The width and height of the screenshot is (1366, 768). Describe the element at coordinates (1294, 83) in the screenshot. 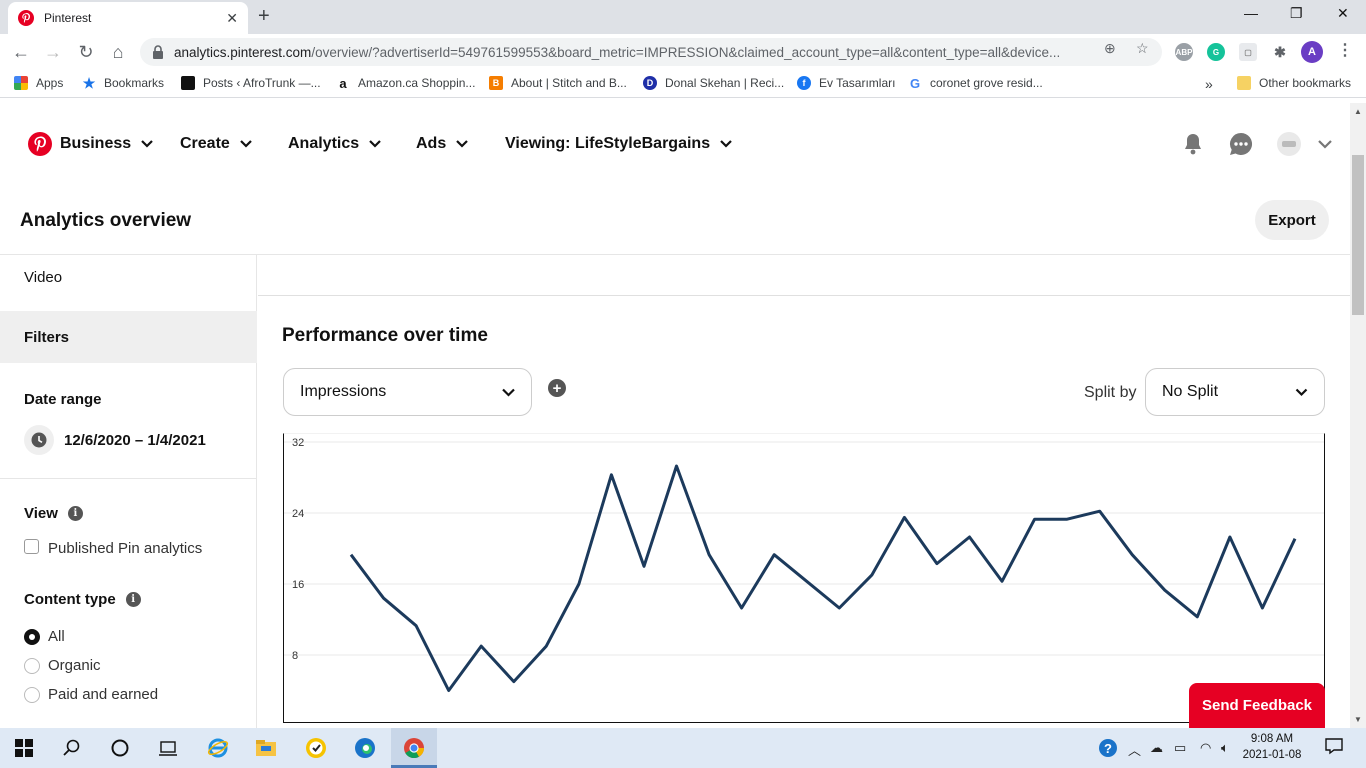

I see `bookmark-other: Other bookmarks` at that location.